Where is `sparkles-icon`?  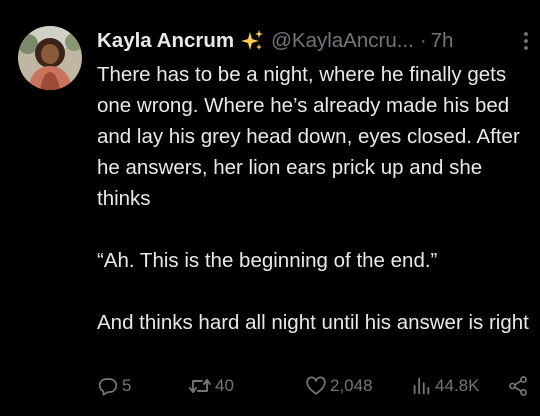 sparkles-icon is located at coordinates (252, 41).